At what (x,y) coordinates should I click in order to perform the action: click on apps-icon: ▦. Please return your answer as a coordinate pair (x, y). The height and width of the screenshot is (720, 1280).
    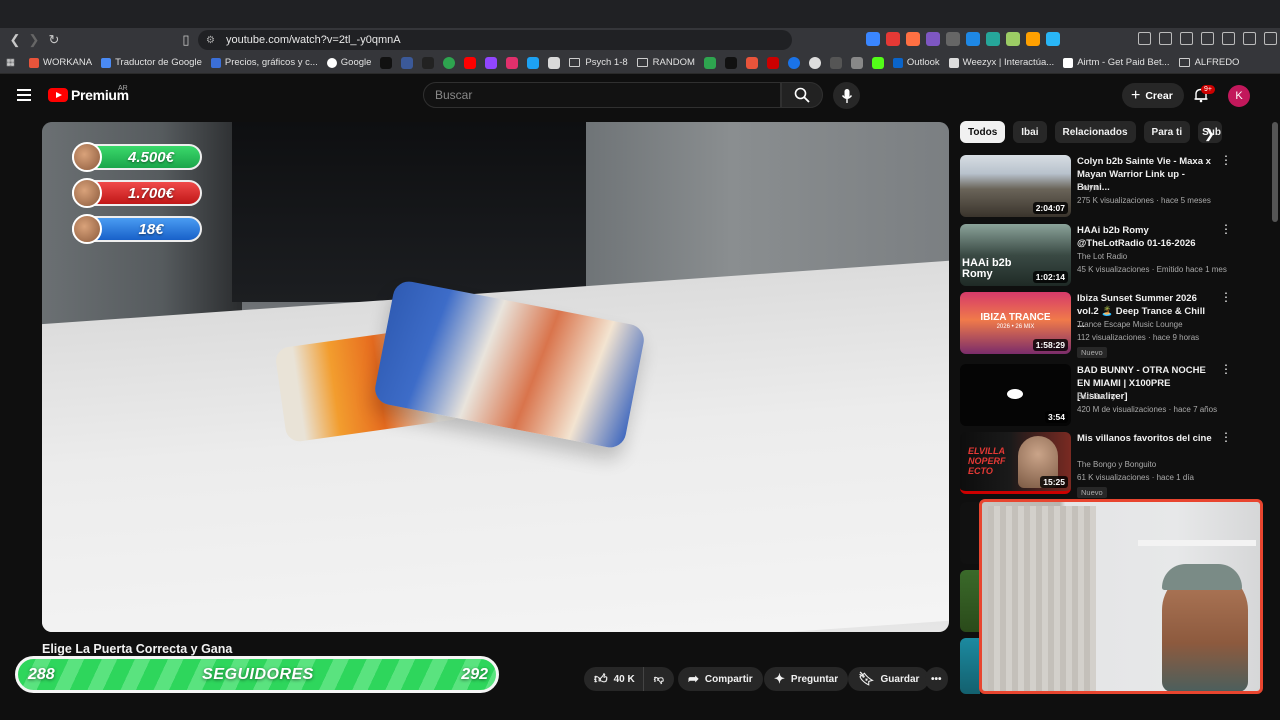
    Looking at the image, I should click on (10, 62).